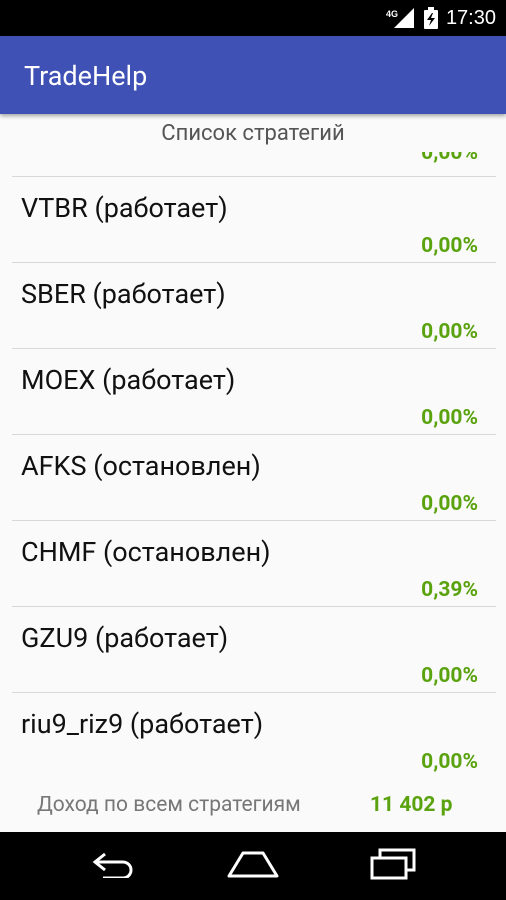  What do you see at coordinates (253, 133) in the screenshot?
I see `list-header: Список стратегий` at bounding box center [253, 133].